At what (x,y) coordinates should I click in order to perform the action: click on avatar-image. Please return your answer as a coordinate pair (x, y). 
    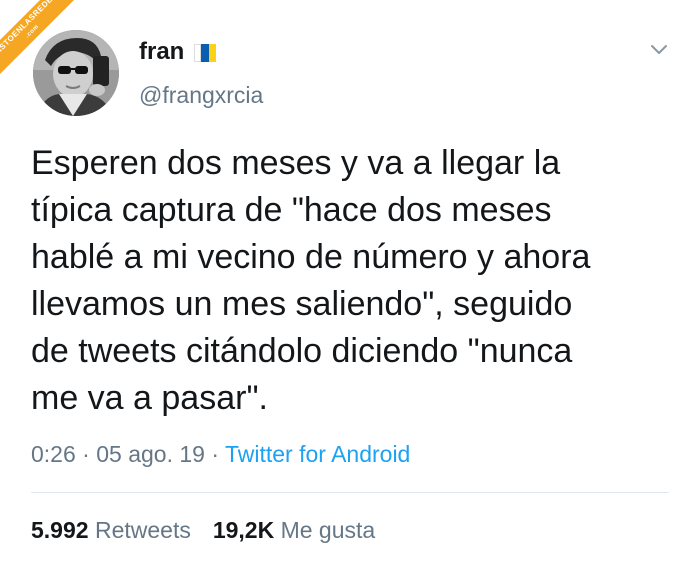
    Looking at the image, I should click on (76, 73).